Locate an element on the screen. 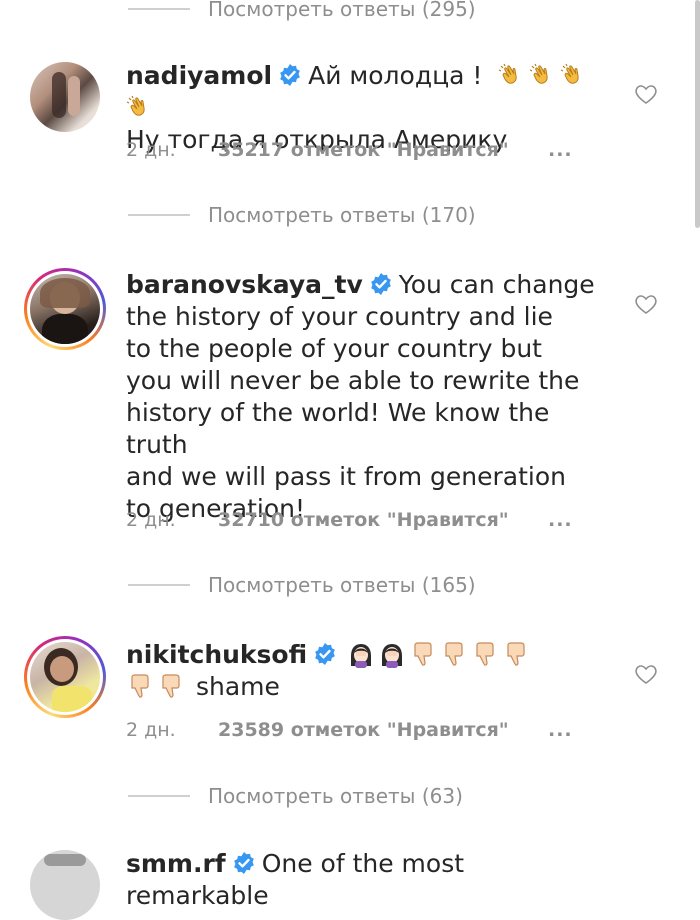 This screenshot has width=700, height=920. view-replies-link: Посмотреть ответы (295) is located at coordinates (302, 12).